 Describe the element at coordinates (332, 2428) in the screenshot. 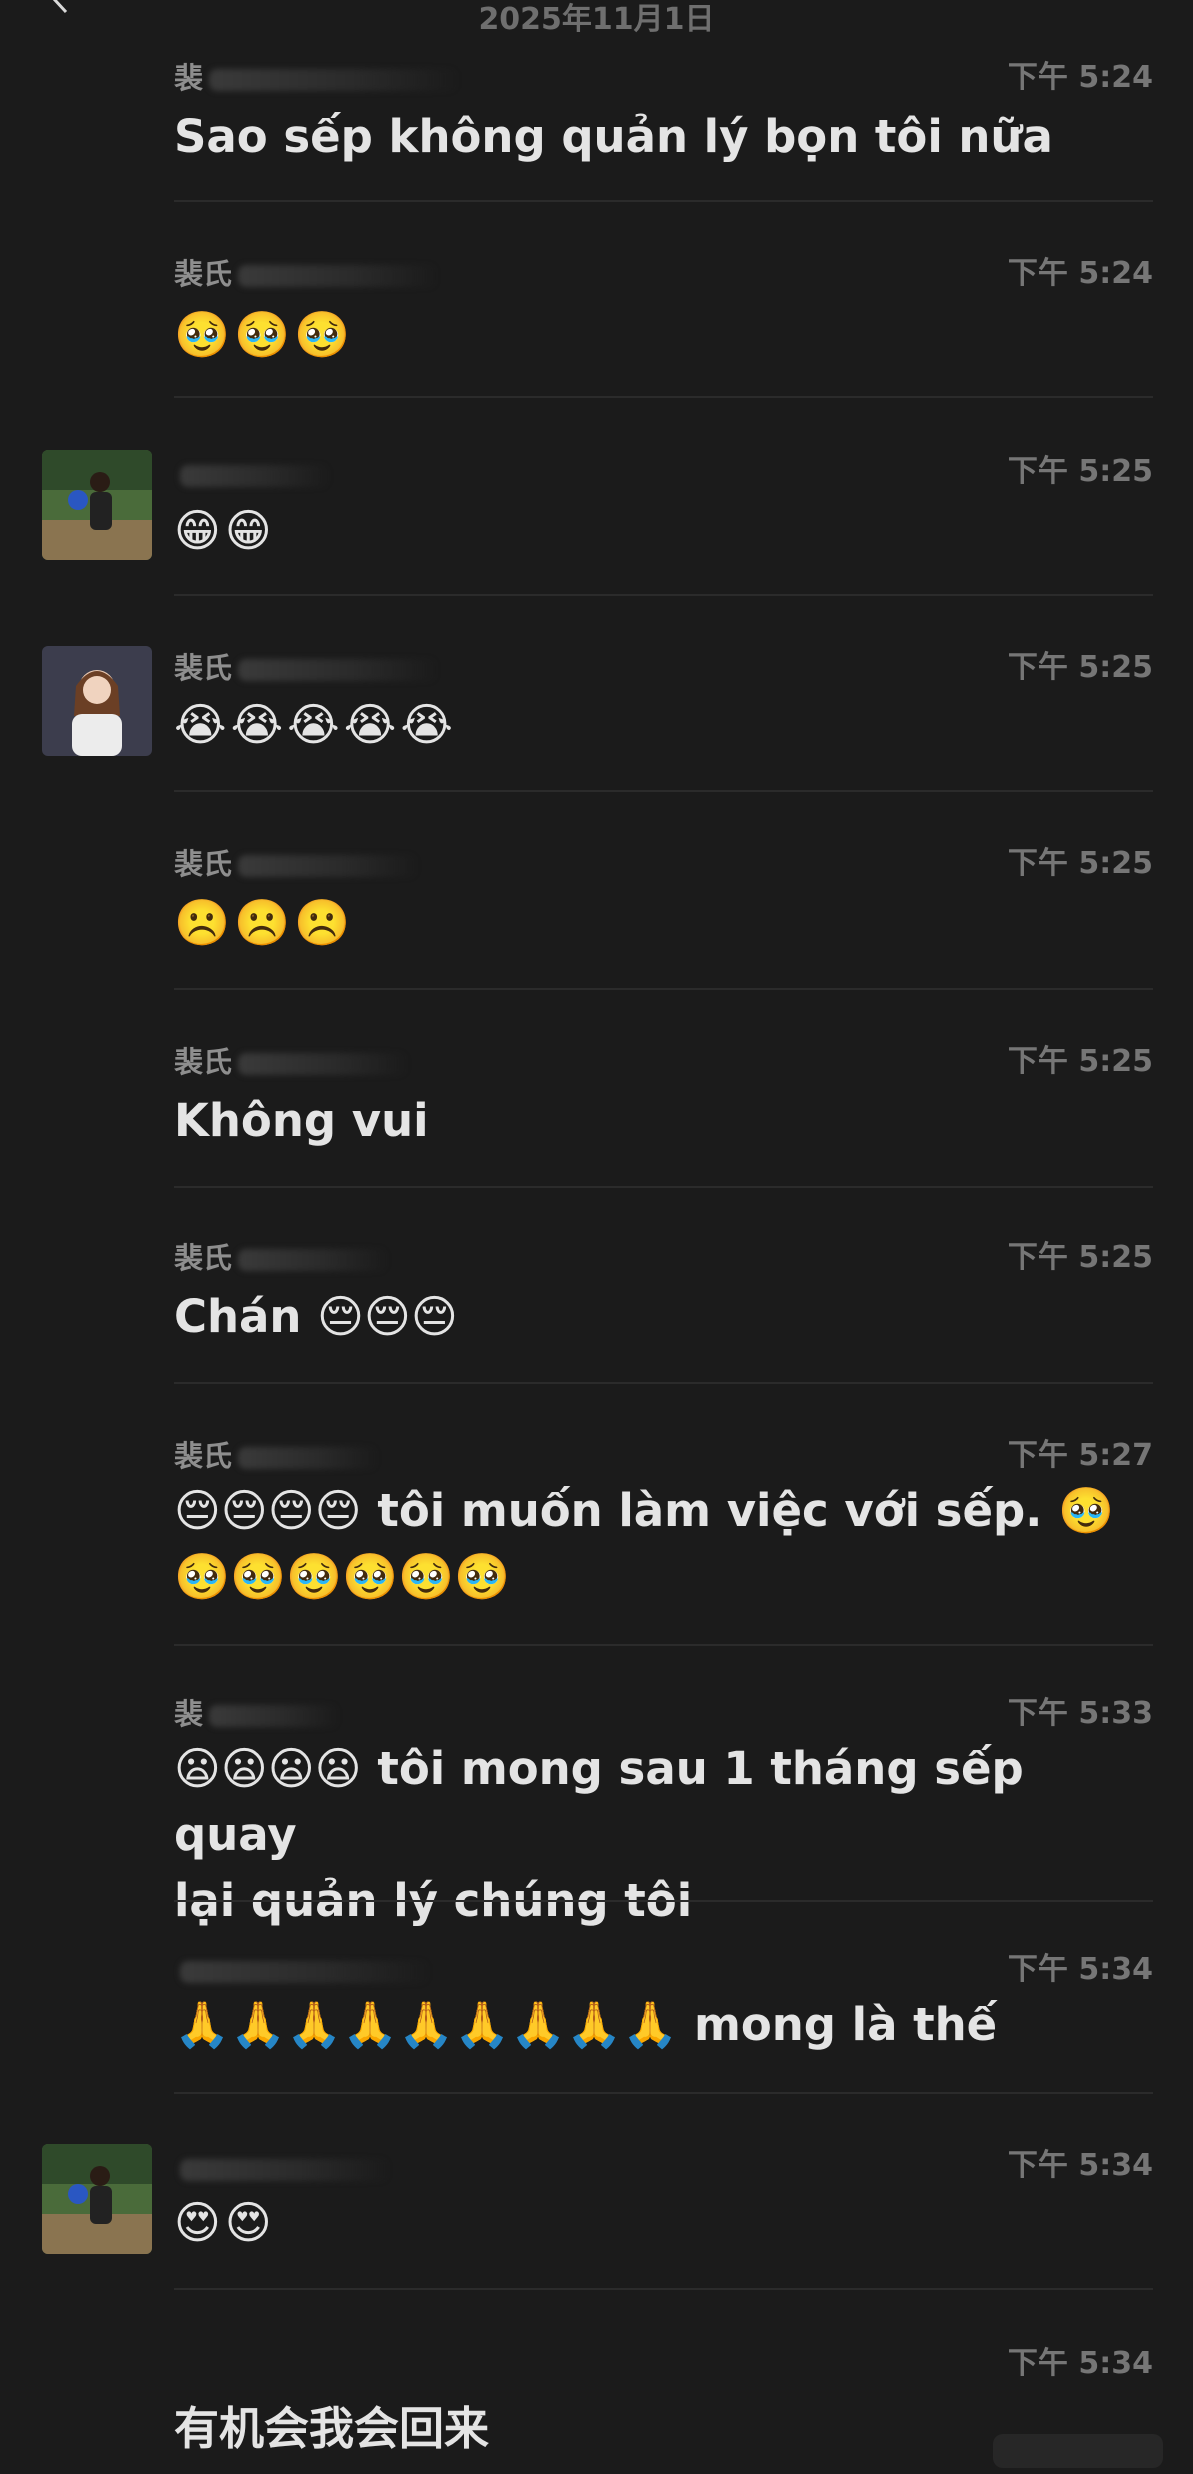

I see `message-text: 有机会我会回来` at that location.